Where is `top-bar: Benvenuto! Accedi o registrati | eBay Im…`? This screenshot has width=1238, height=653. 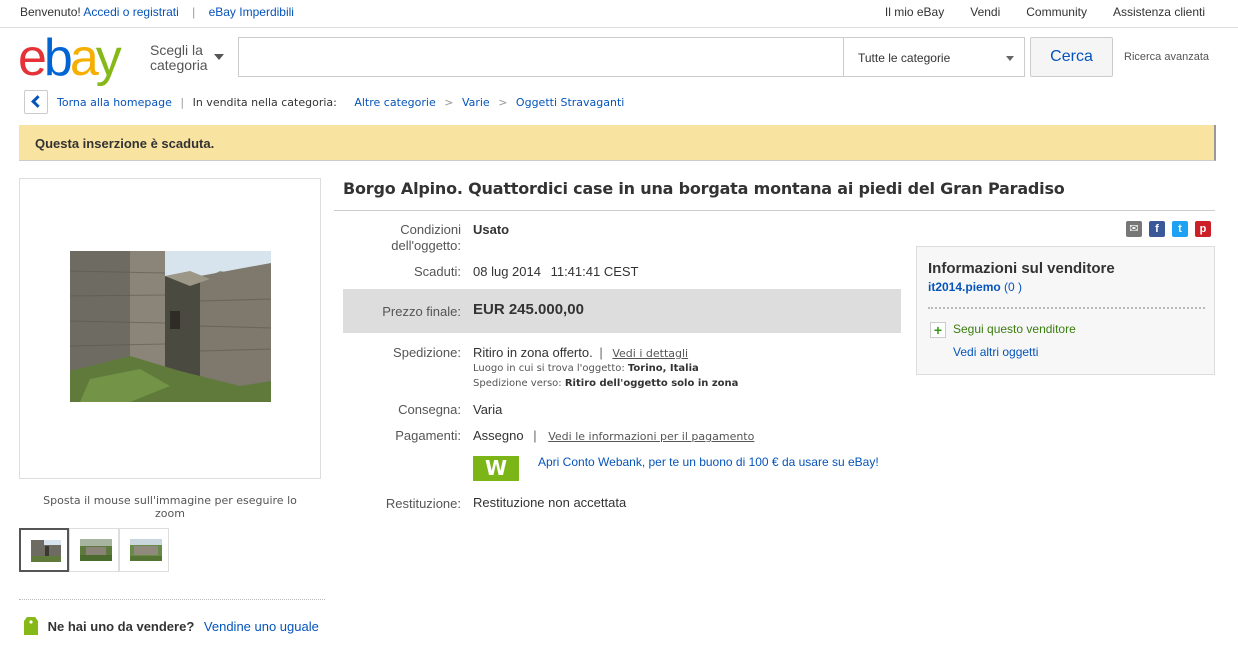
top-bar: Benvenuto! Accedi o registrati | eBay Im… is located at coordinates (619, 14).